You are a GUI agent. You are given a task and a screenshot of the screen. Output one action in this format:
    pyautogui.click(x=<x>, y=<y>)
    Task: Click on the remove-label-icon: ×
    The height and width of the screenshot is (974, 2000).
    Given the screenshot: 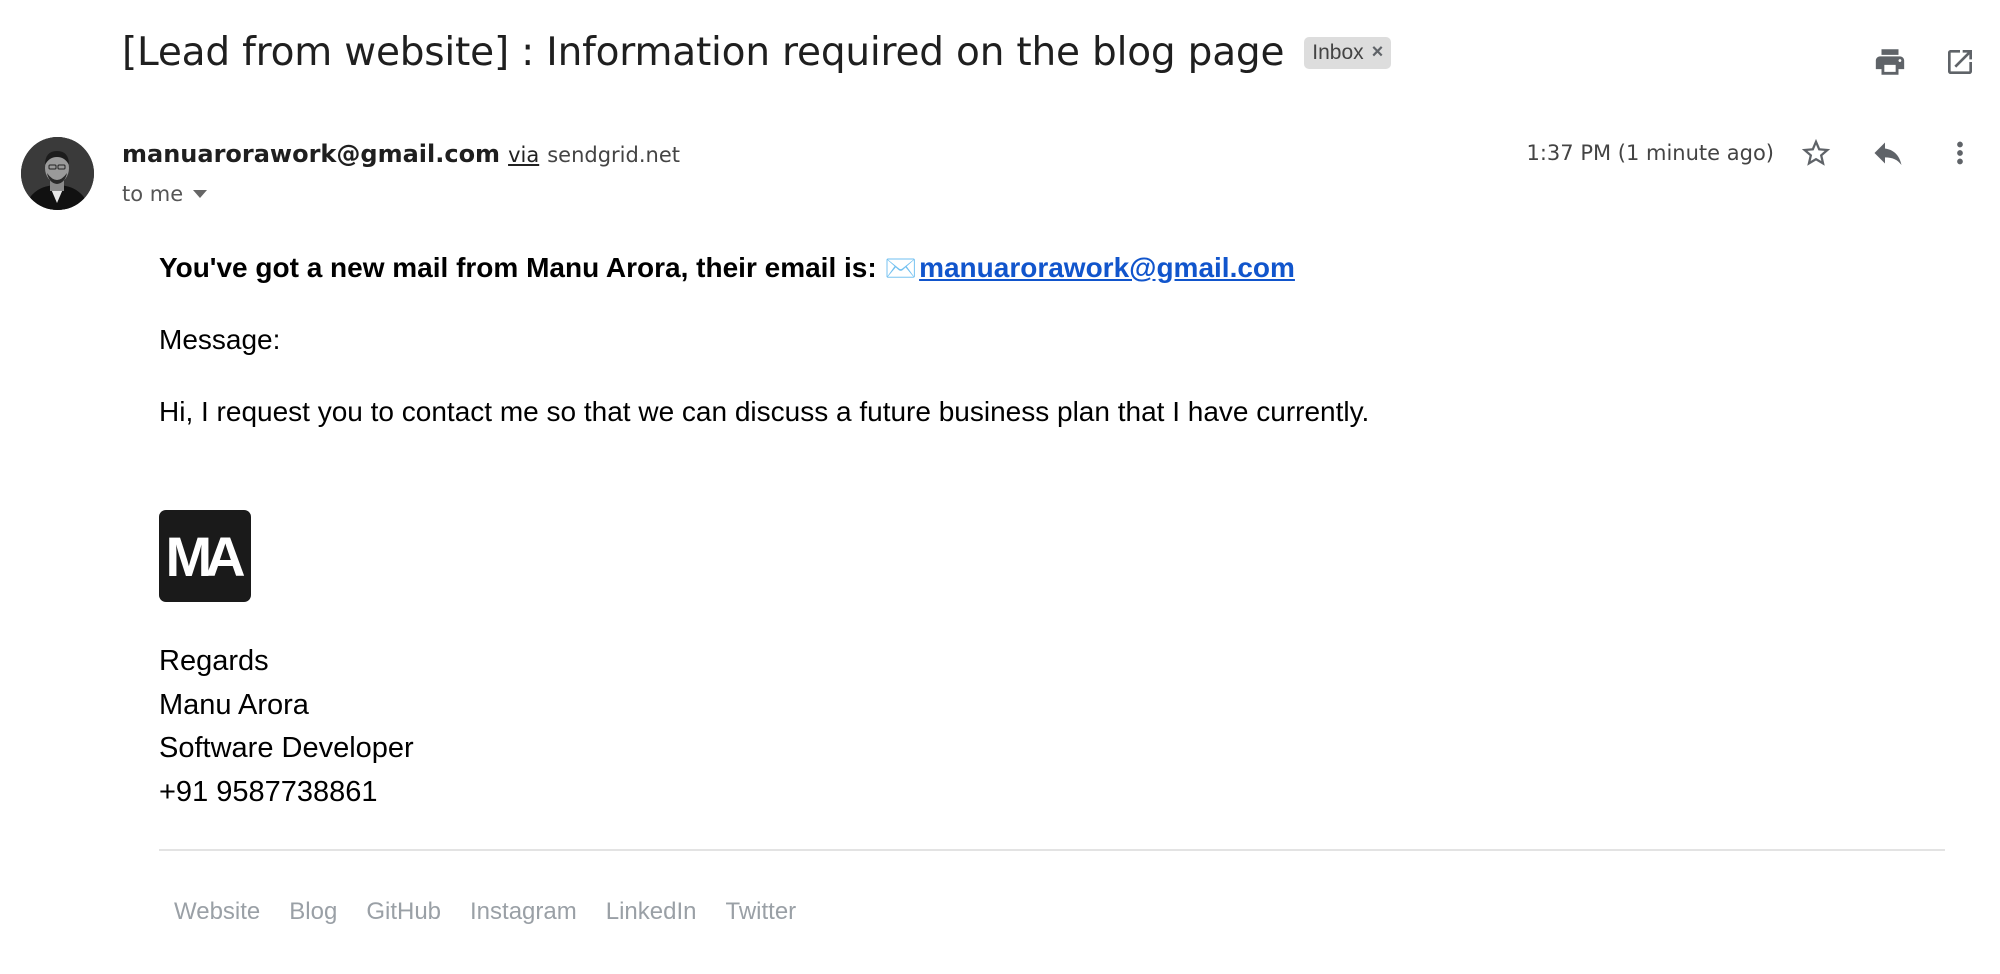 What is the action you would take?
    pyautogui.click(x=1378, y=52)
    